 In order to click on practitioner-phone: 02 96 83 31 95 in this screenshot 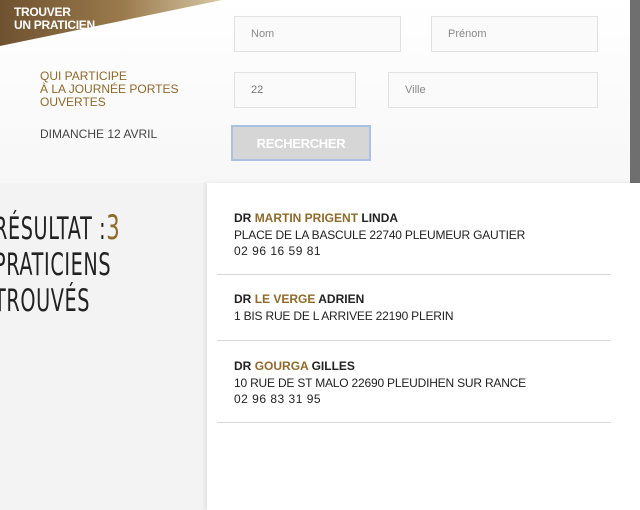, I will do `click(278, 399)`.